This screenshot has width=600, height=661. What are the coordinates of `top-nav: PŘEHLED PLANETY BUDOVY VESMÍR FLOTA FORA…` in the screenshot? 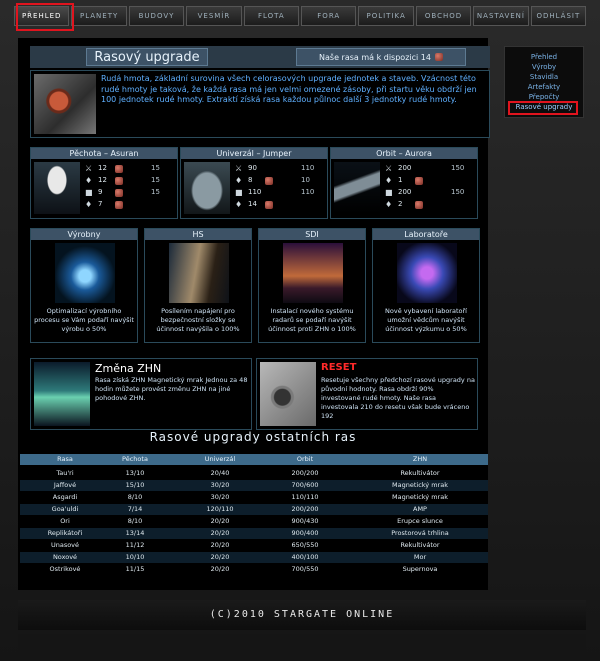 It's located at (300, 16).